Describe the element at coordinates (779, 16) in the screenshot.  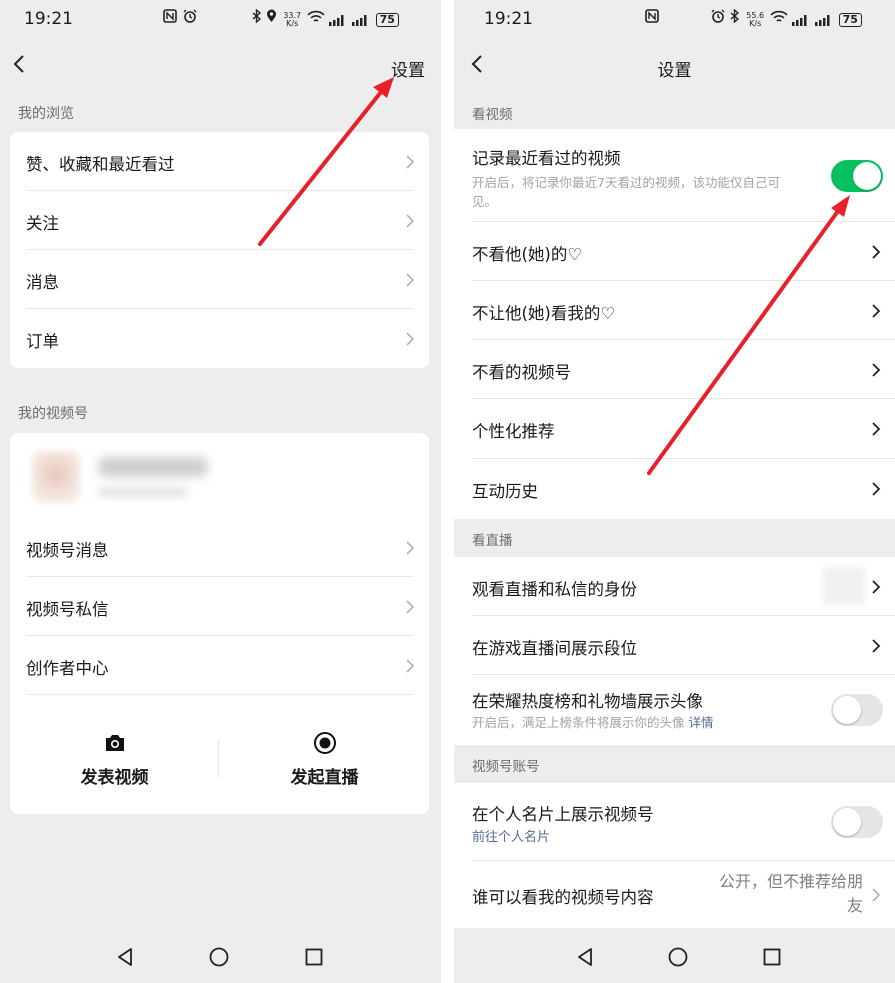
I see `wifi-icon` at that location.